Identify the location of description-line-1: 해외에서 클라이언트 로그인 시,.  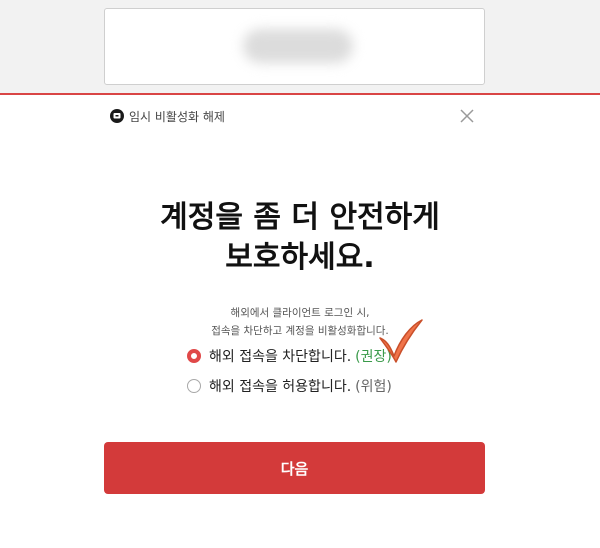
(300, 313).